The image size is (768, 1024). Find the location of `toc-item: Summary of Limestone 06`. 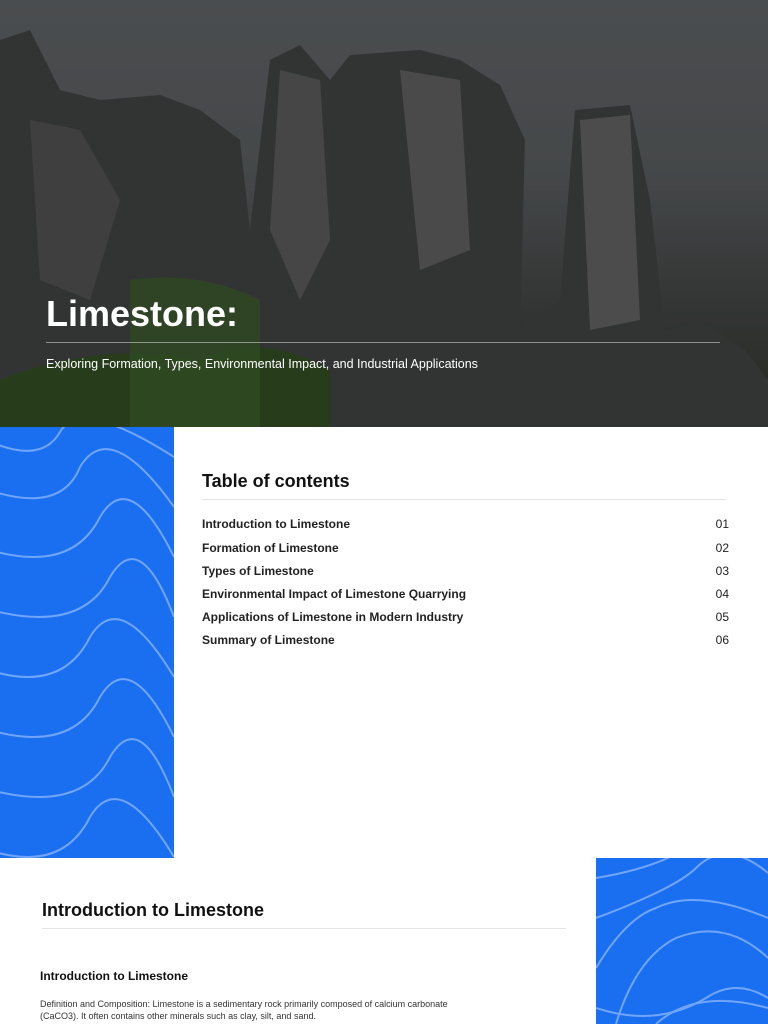

toc-item: Summary of Limestone 06 is located at coordinates (465, 640).